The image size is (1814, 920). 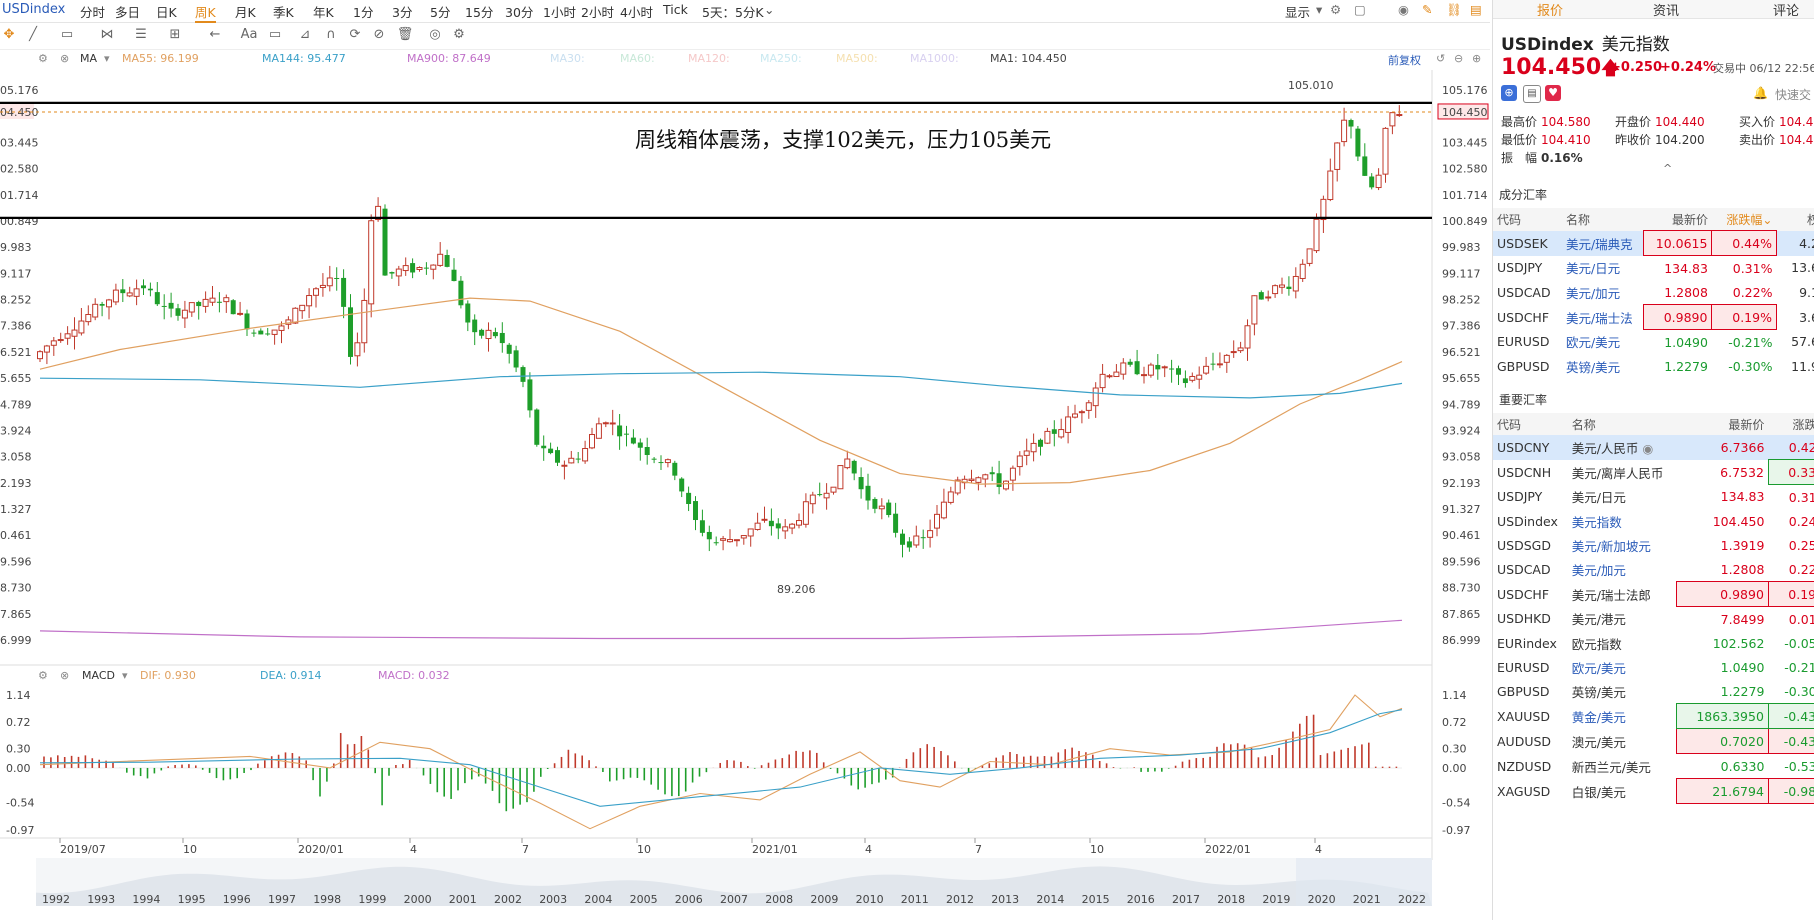 I want to click on table-row: USDSEK 美元/瑞典克 10.06150.44% 4.2, so click(x=1653, y=243).